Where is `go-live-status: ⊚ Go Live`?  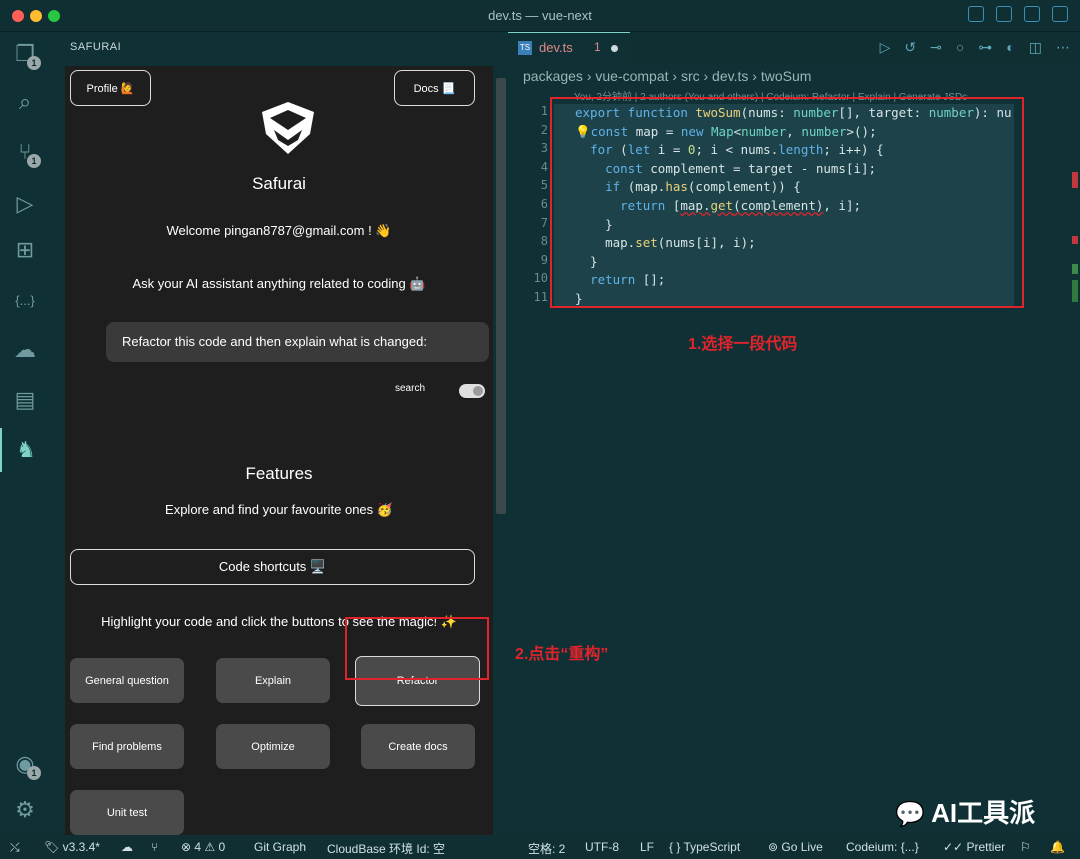
go-live-status: ⊚ Go Live is located at coordinates (795, 847).